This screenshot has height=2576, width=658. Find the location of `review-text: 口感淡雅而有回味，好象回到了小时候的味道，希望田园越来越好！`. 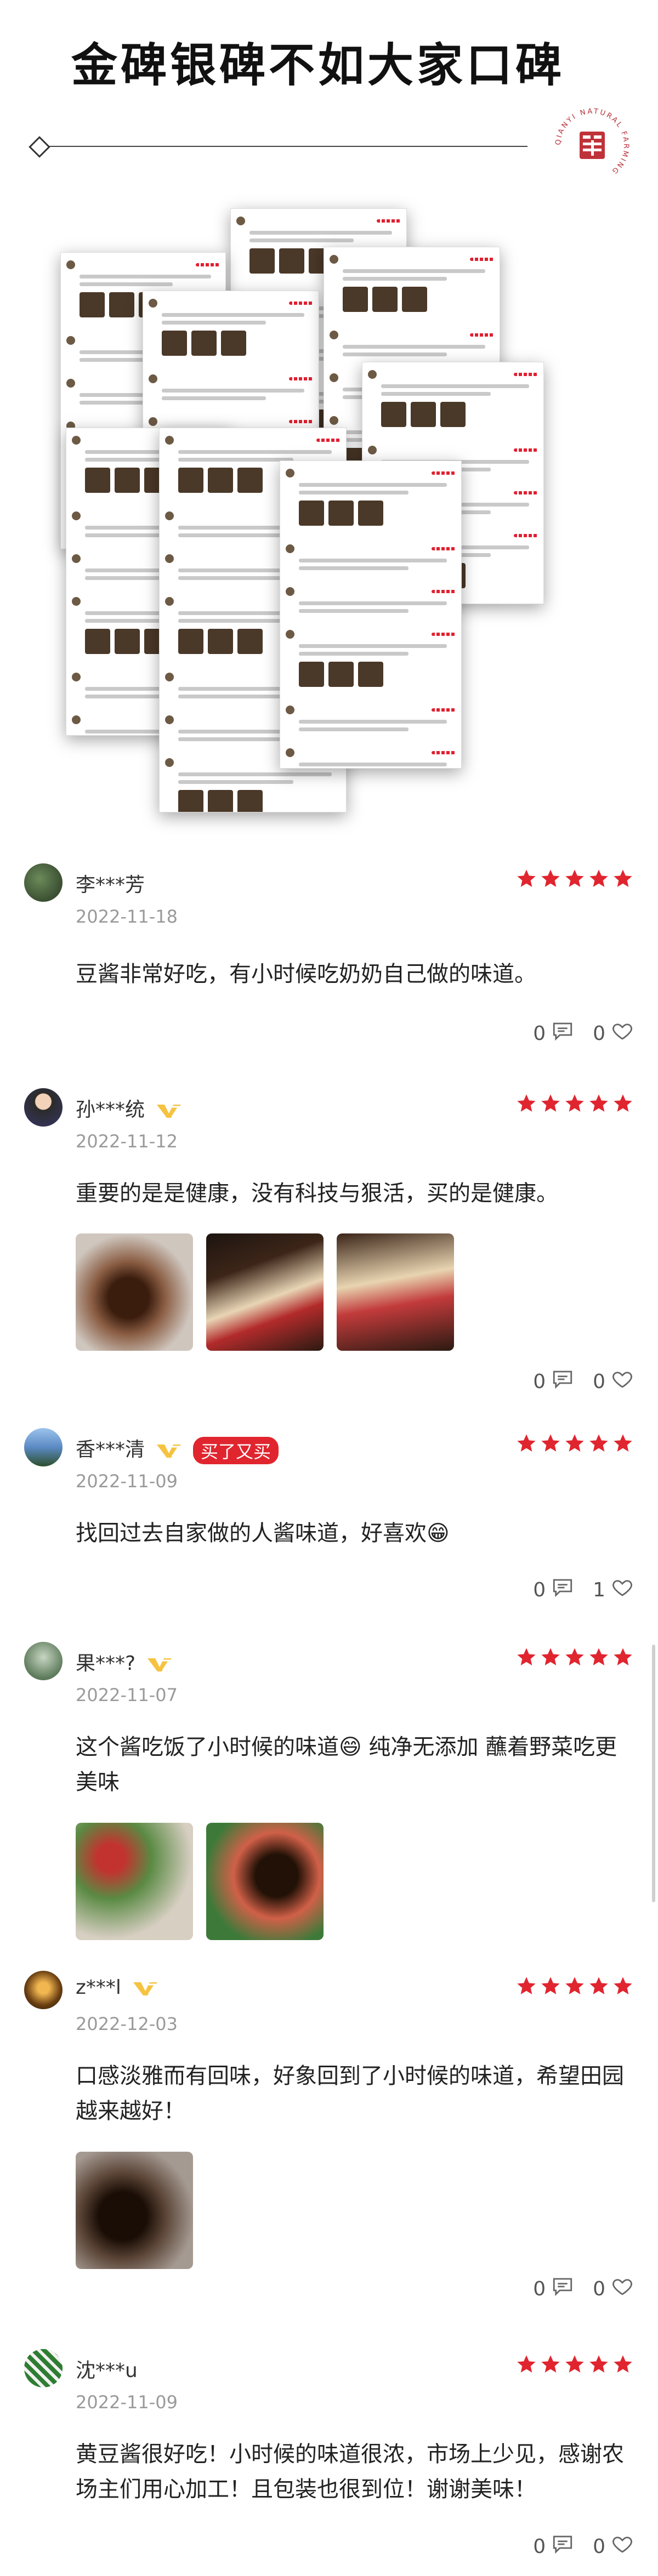

review-text: 口感淡雅而有回味，好象回到了小时候的味道，希望田园越来越好！ is located at coordinates (350, 2093).